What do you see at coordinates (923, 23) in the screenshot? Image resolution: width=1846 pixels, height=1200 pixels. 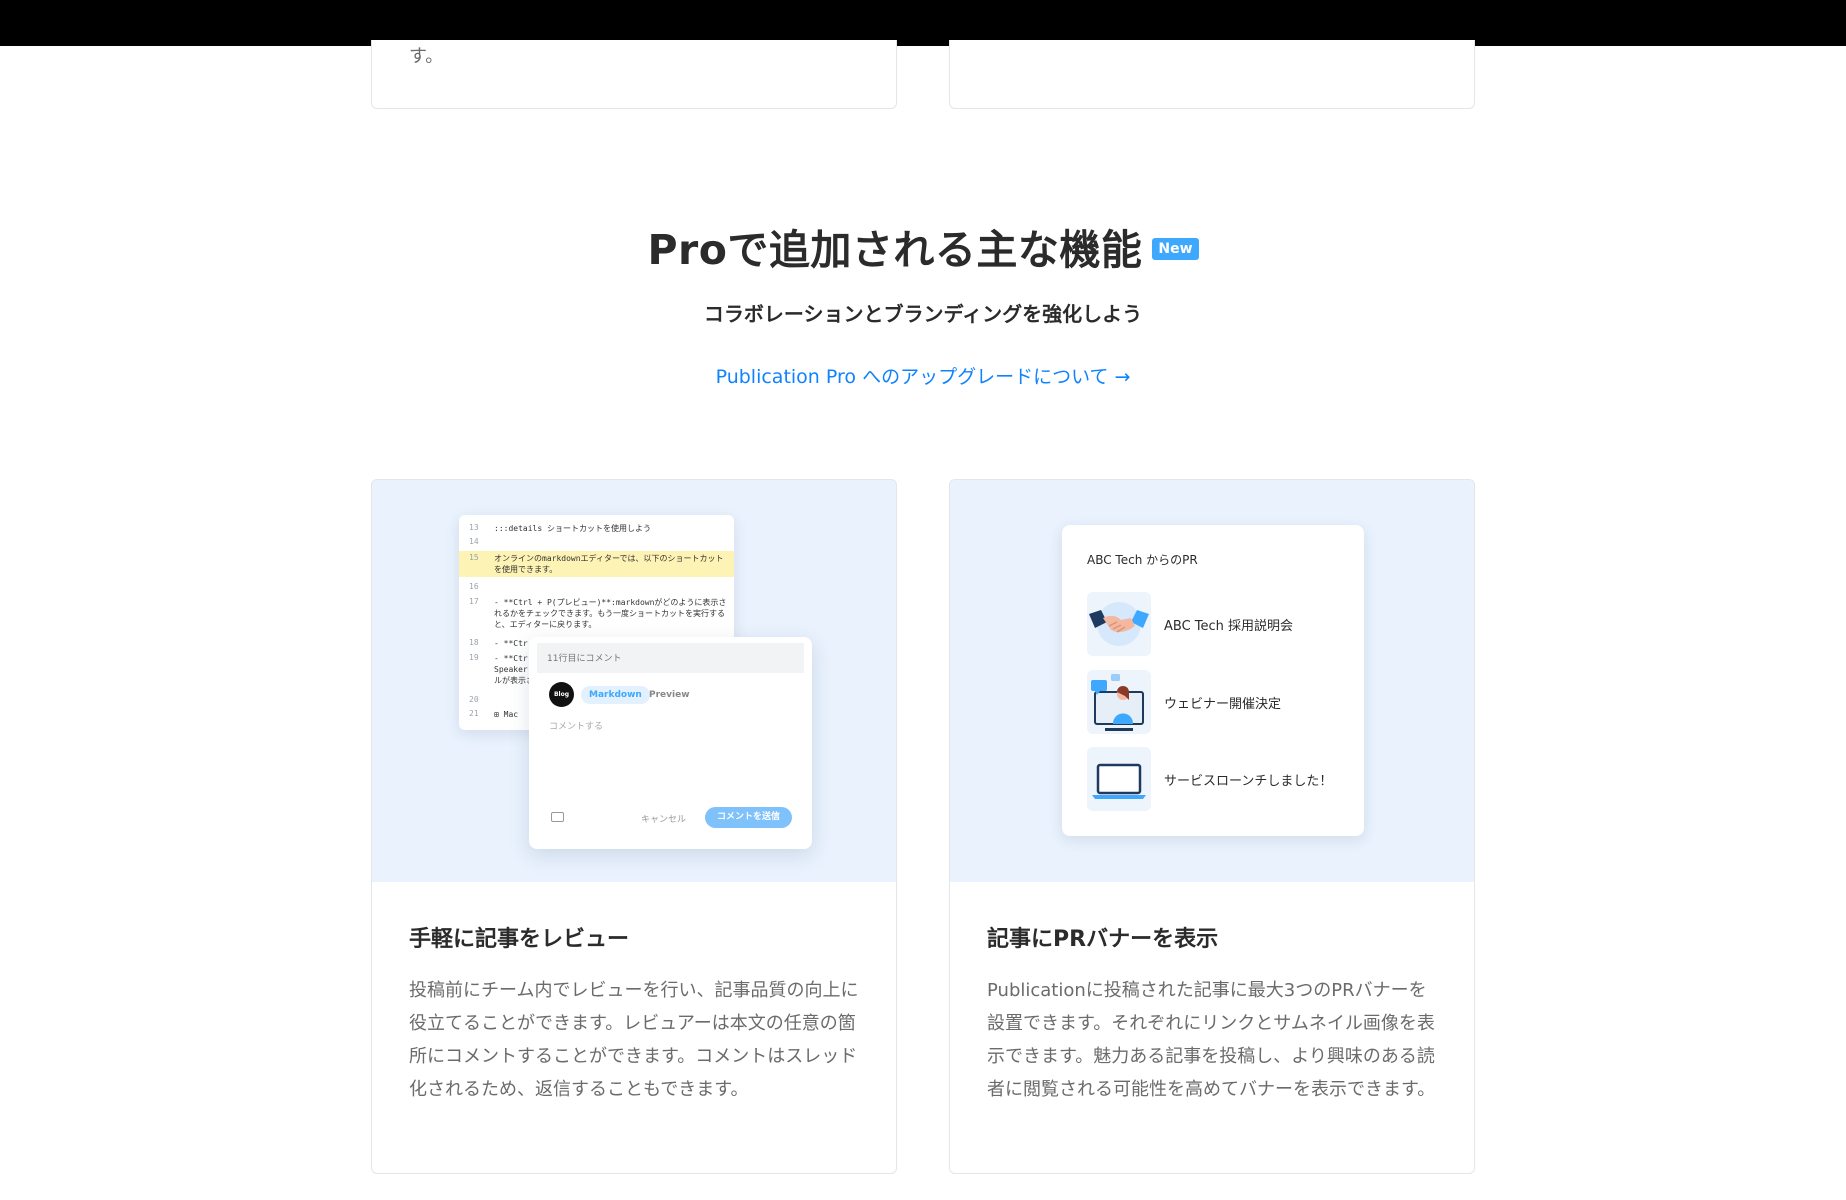 I see `top-black-bar` at bounding box center [923, 23].